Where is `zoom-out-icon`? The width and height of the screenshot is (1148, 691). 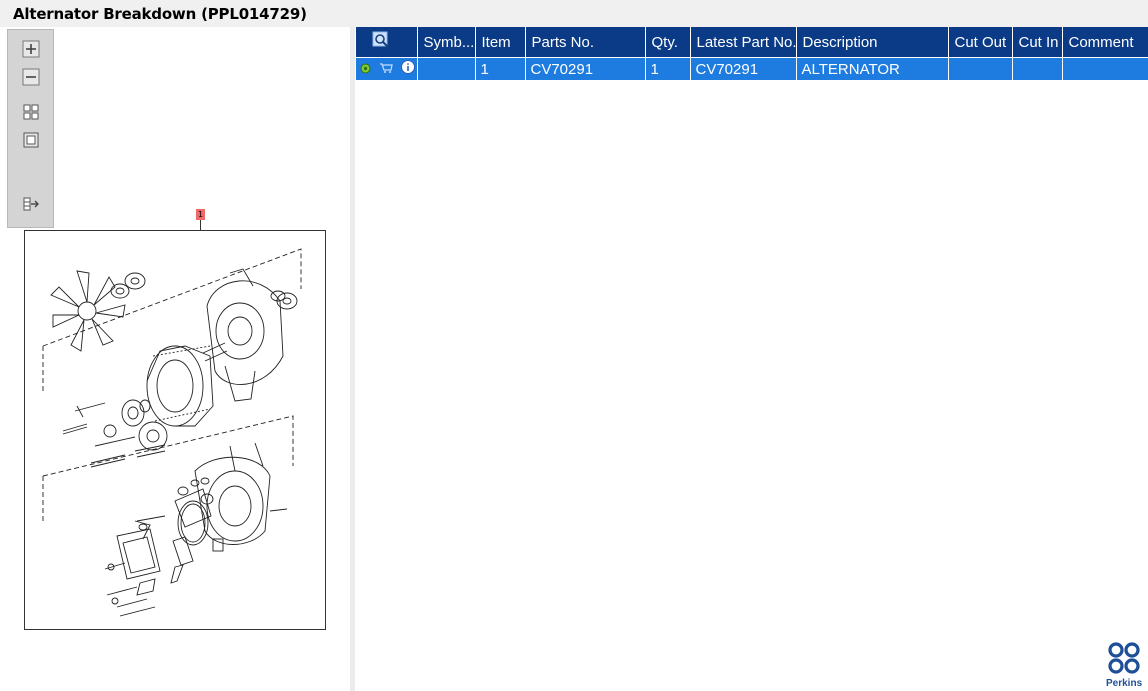 zoom-out-icon is located at coordinates (31, 77).